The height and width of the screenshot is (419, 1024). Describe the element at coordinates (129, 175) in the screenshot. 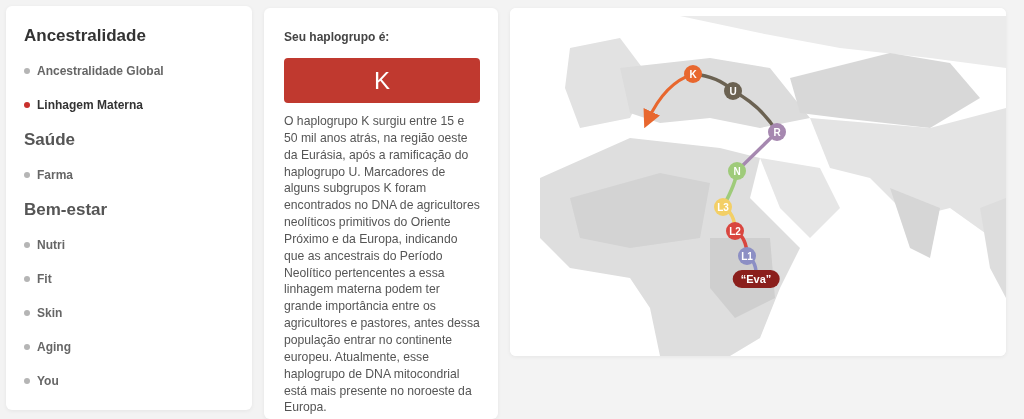

I see `sidebar-item: Farma` at that location.